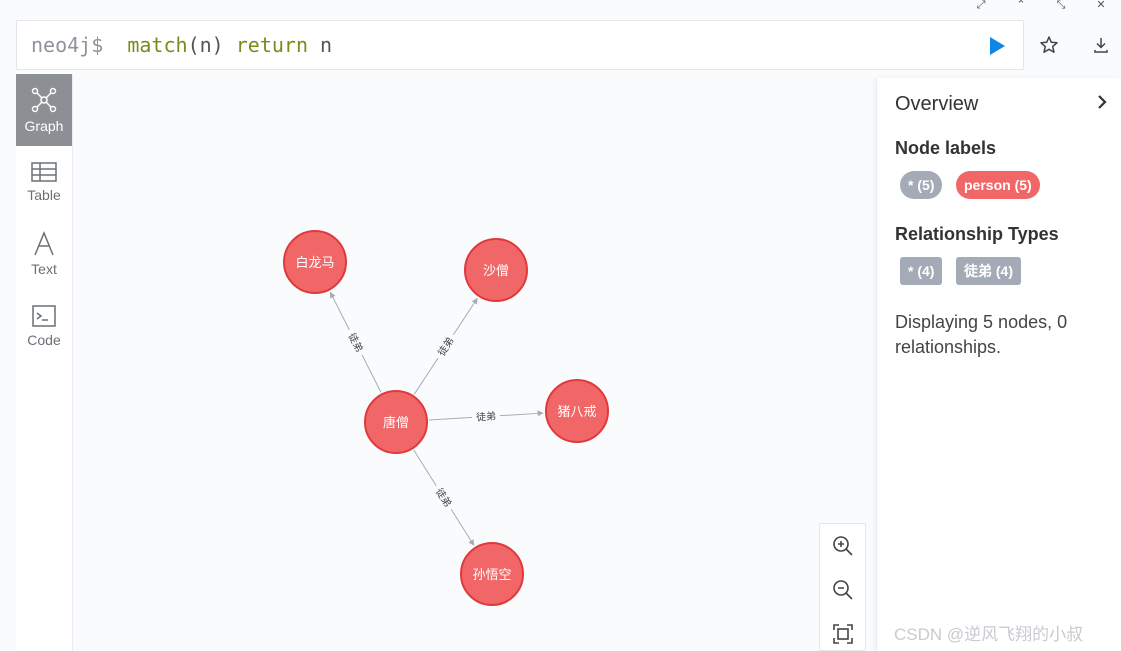 The width and height of the screenshot is (1121, 651). What do you see at coordinates (1101, 45) in the screenshot?
I see `download-icon` at bounding box center [1101, 45].